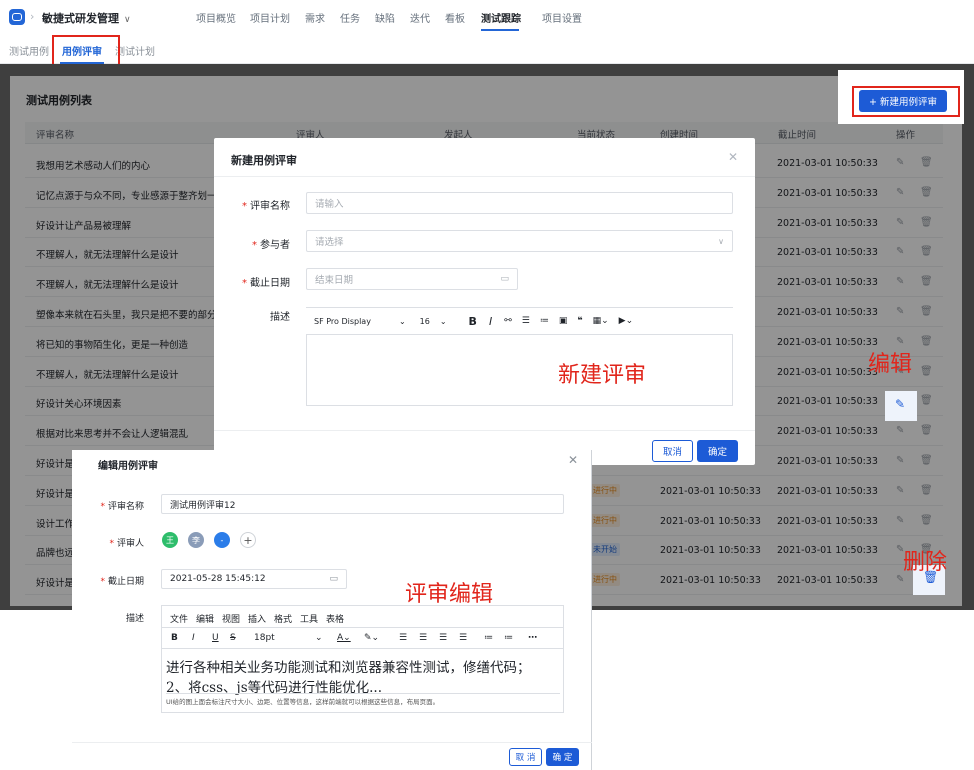 The image size is (974, 770). What do you see at coordinates (32, 16) in the screenshot?
I see `chevron-right-icon: ›` at bounding box center [32, 16].